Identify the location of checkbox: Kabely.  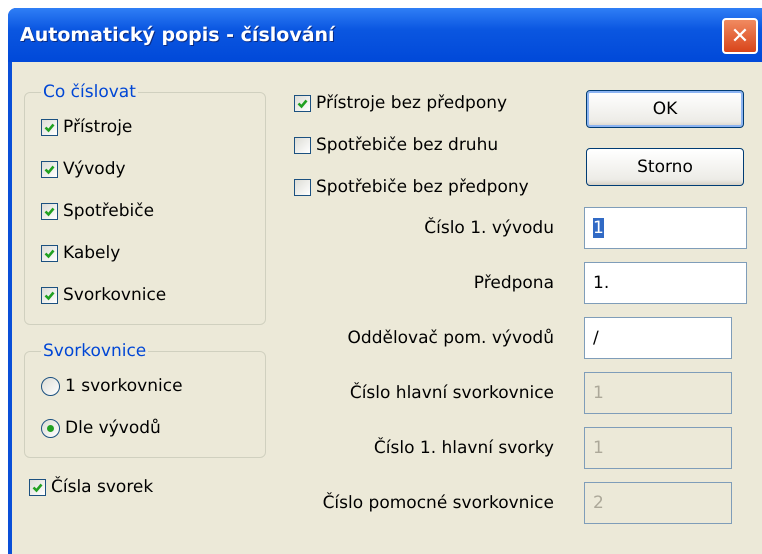
(148, 253).